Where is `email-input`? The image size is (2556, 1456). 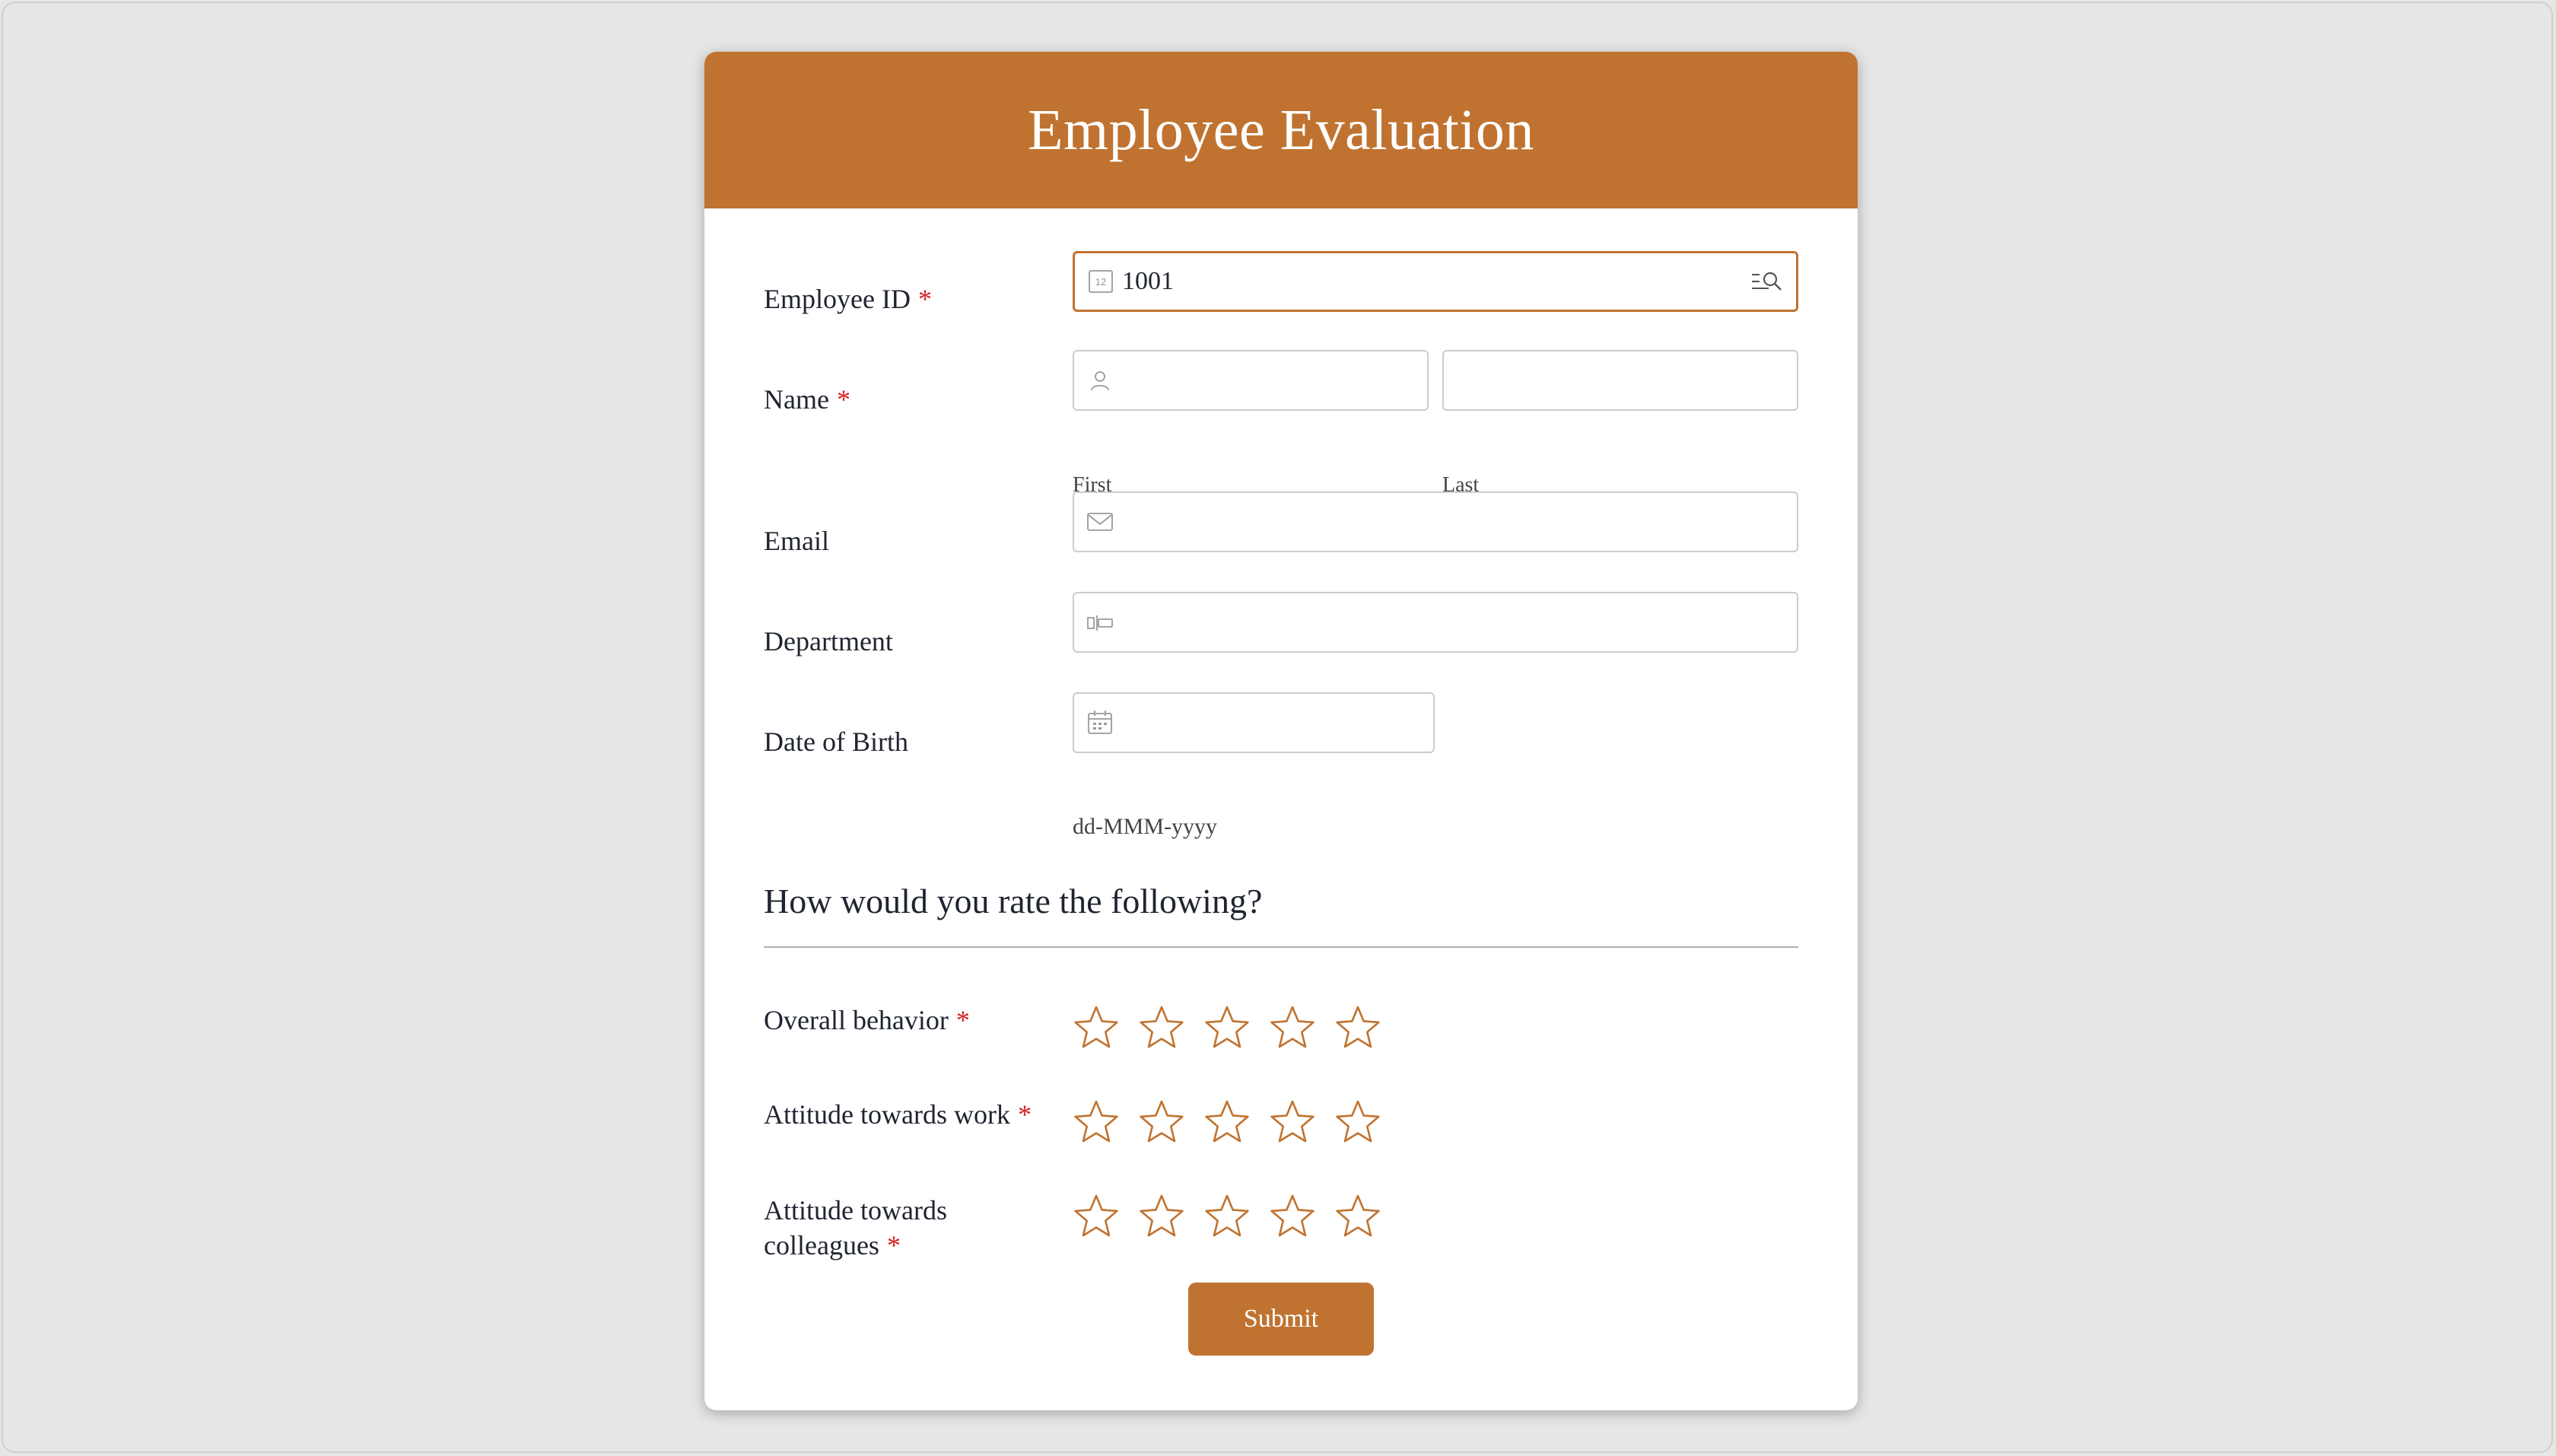
email-input is located at coordinates (1435, 521).